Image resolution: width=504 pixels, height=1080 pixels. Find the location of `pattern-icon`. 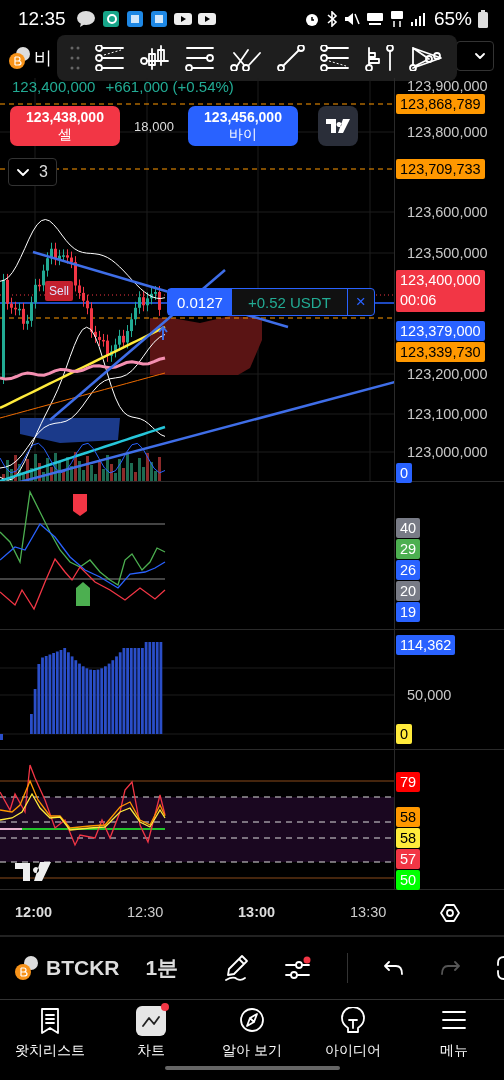

pattern-icon is located at coordinates (426, 58).